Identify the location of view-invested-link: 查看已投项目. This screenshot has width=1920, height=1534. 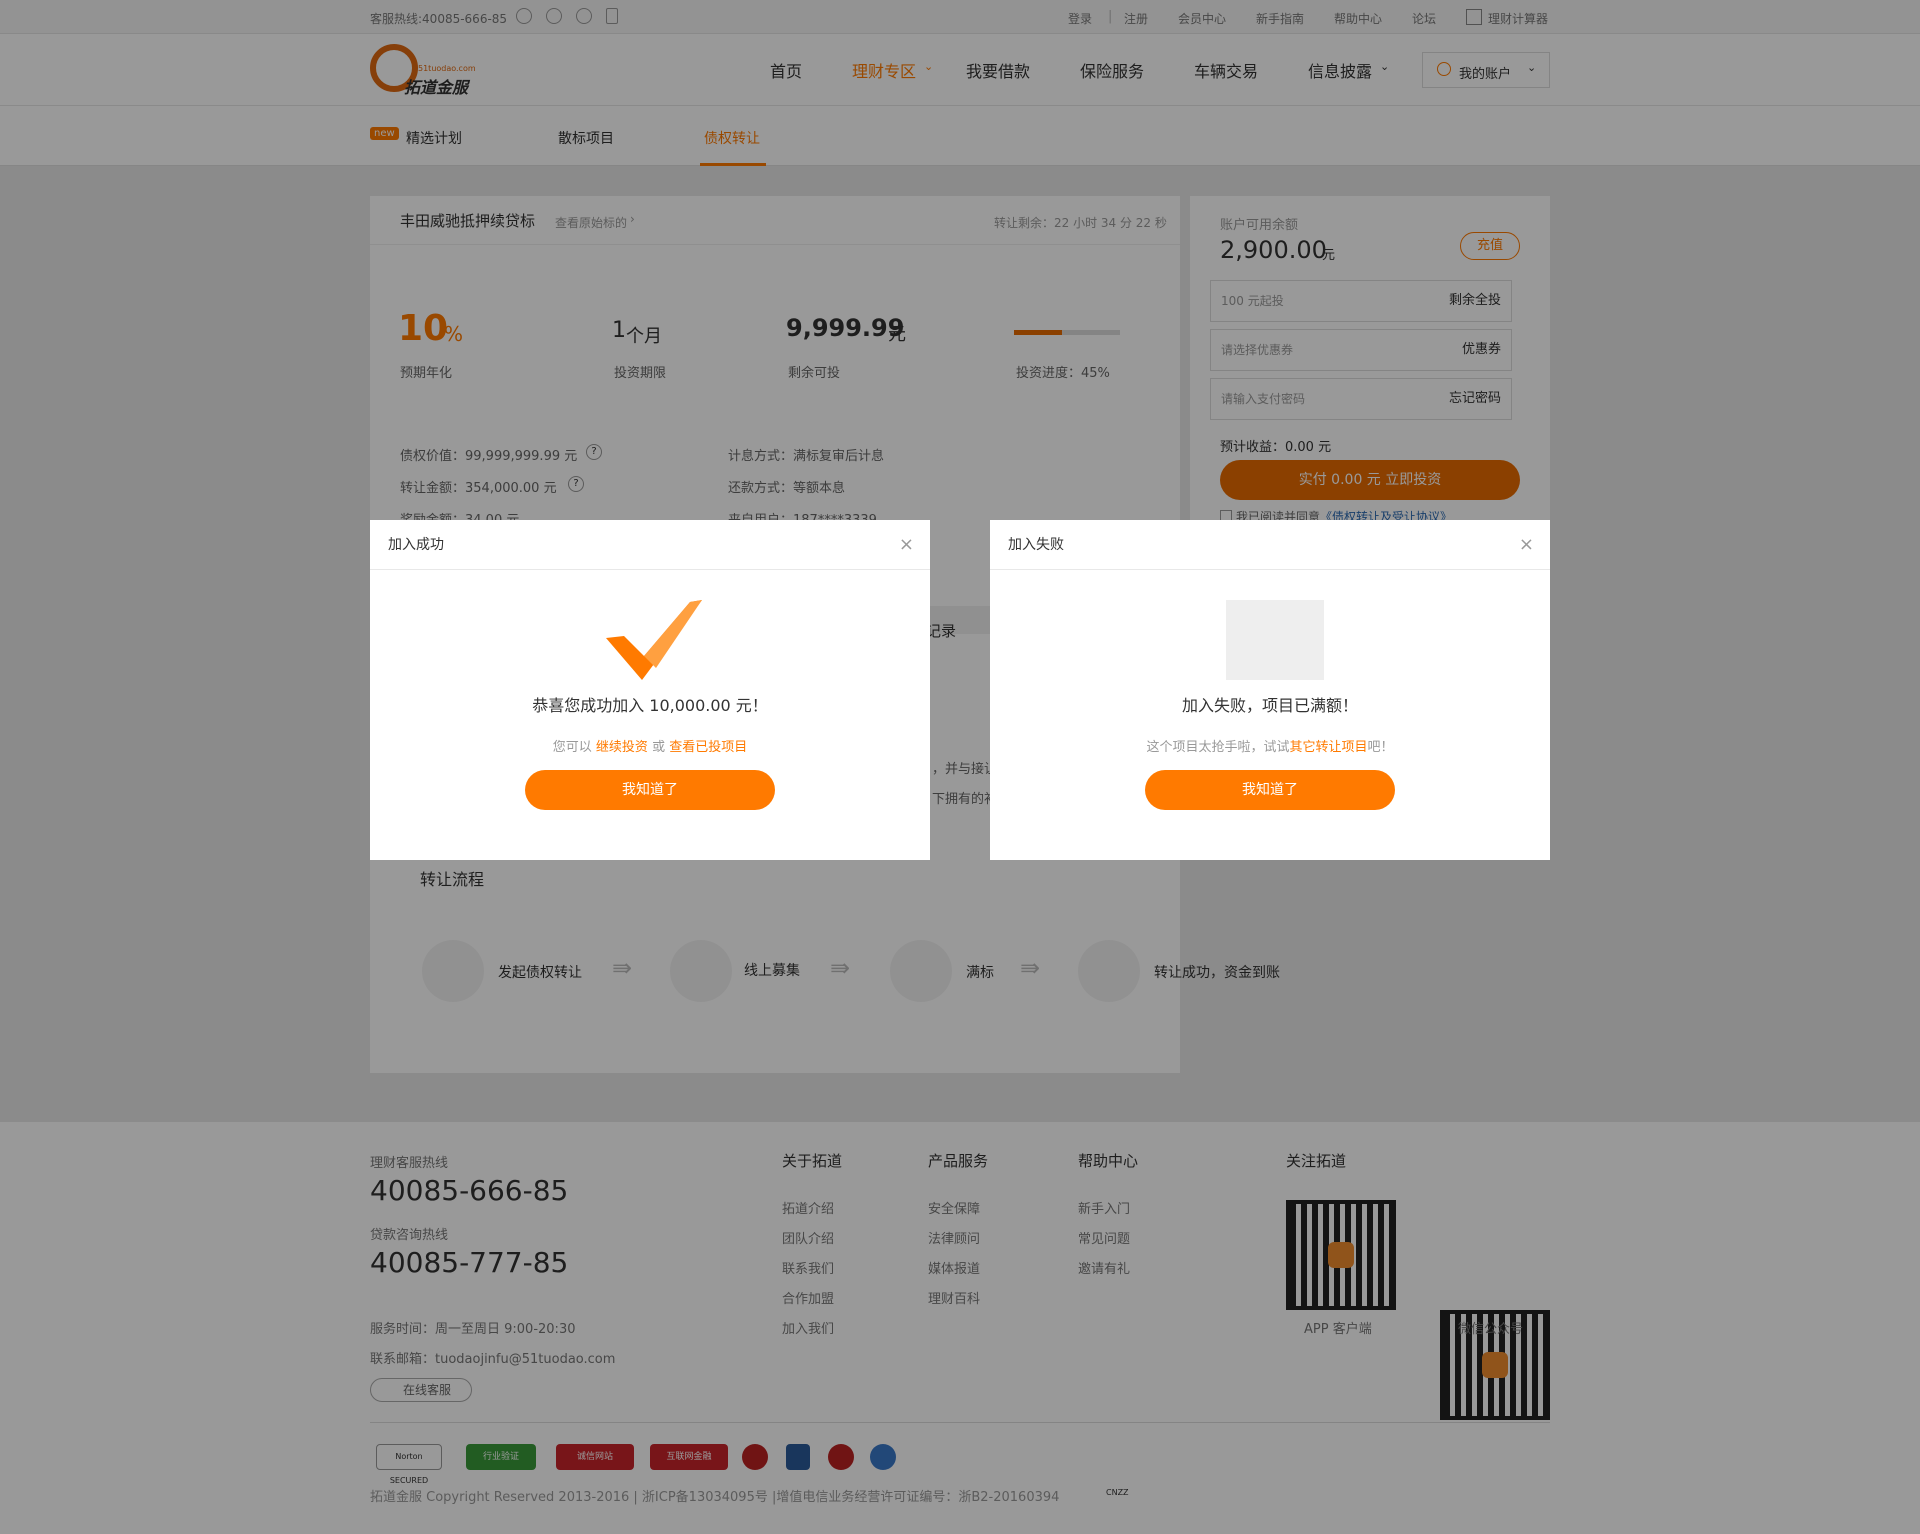
(708, 747).